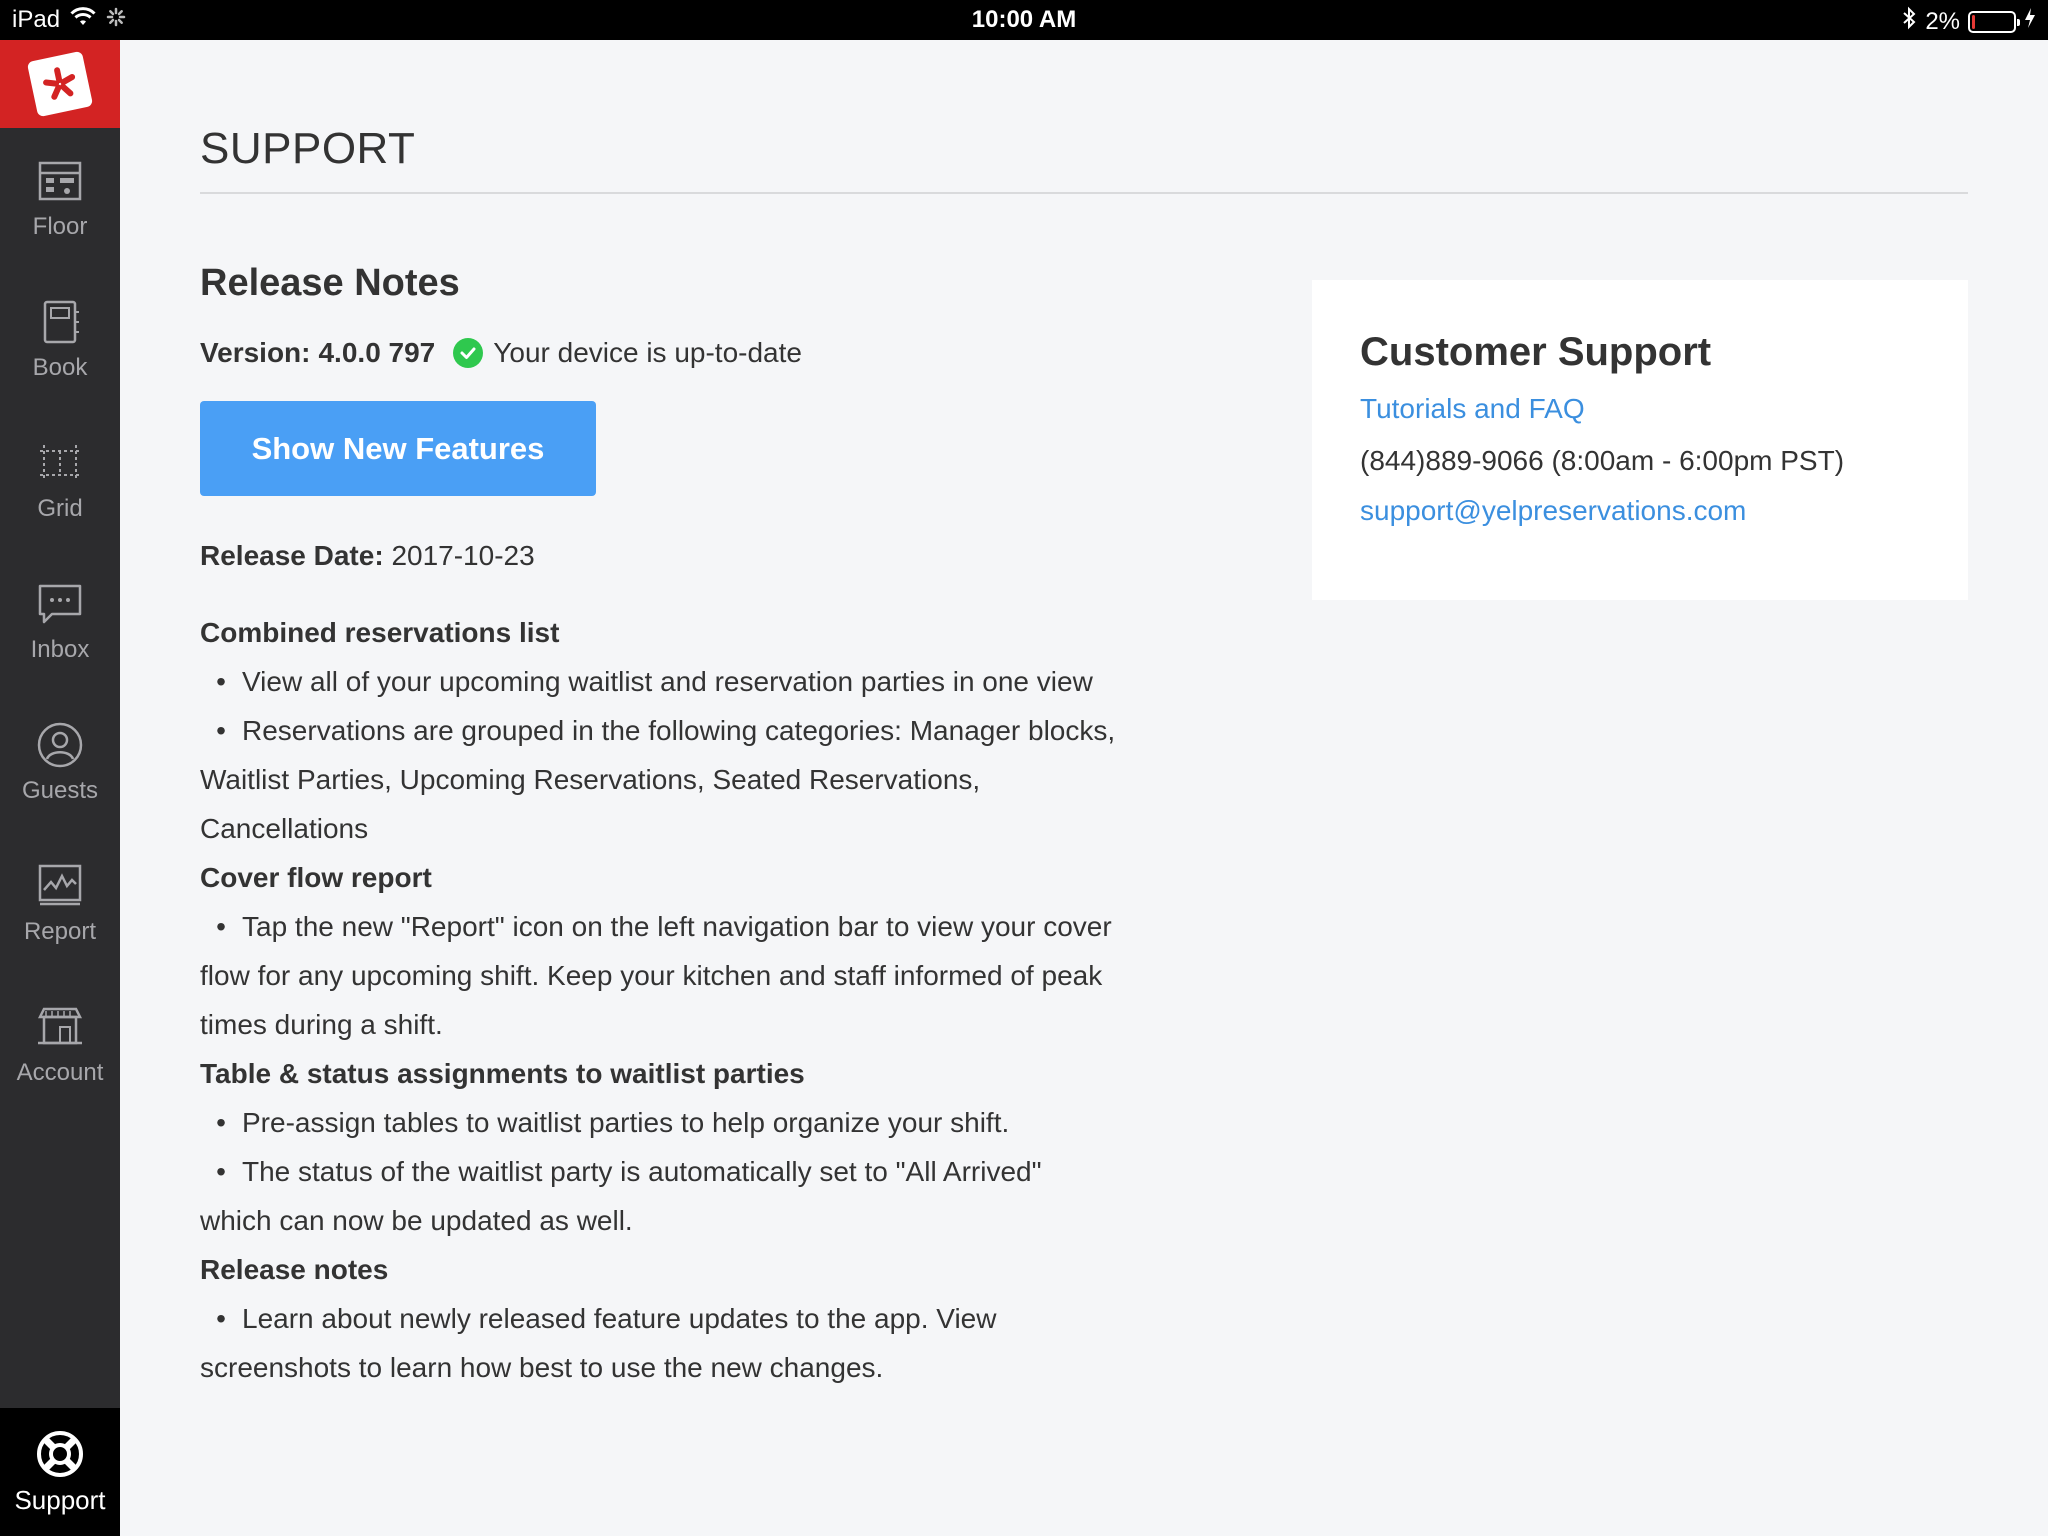 The image size is (2048, 1536). Describe the element at coordinates (380, 632) in the screenshot. I see `release-section-title: Combined reservations list` at that location.